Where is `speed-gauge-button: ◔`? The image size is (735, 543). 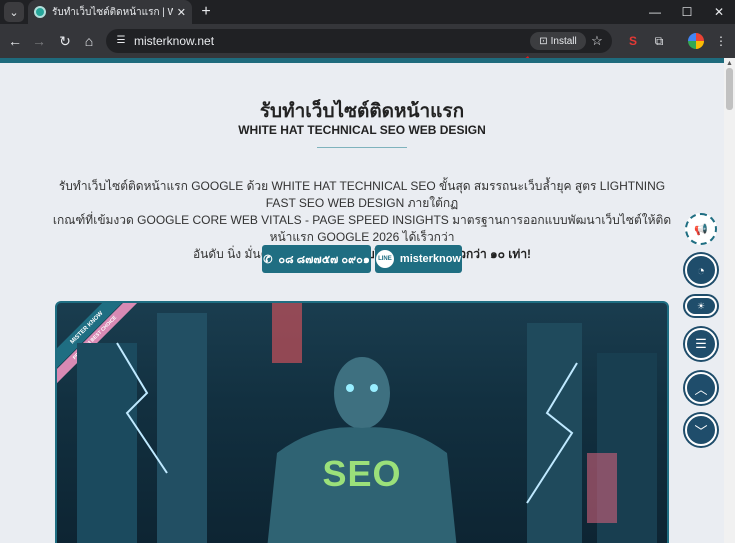 speed-gauge-button: ◔ is located at coordinates (701, 270).